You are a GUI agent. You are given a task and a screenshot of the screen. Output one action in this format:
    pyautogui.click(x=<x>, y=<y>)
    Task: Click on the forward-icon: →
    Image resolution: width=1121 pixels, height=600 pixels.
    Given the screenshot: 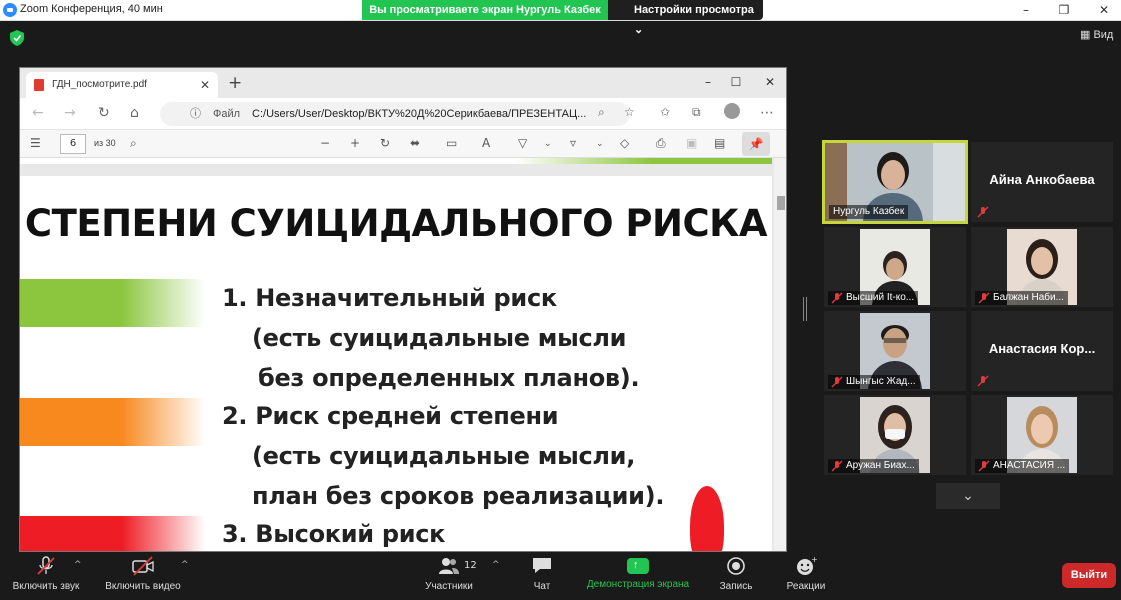 What is the action you would take?
    pyautogui.click(x=70, y=113)
    